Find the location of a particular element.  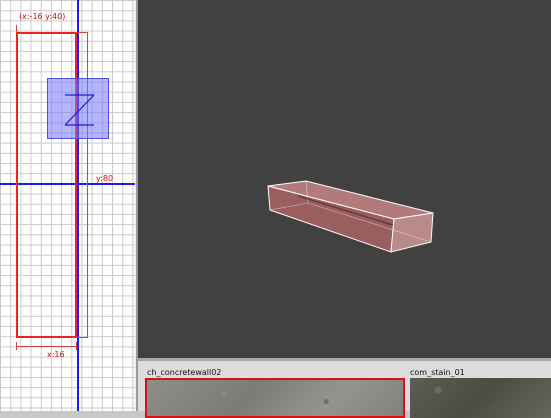

texture-thumbnail-selected is located at coordinates (275, 398).